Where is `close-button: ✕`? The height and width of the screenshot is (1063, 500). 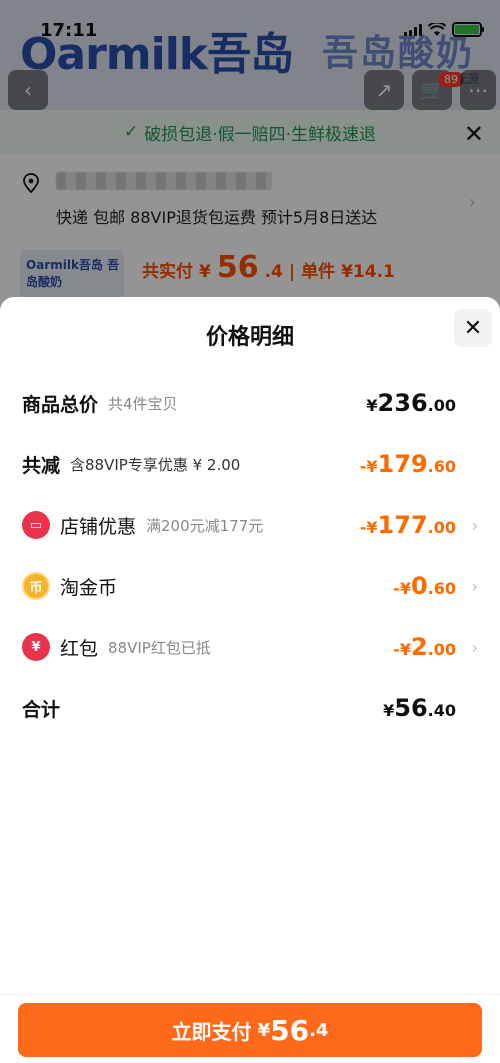
close-button: ✕ is located at coordinates (473, 328).